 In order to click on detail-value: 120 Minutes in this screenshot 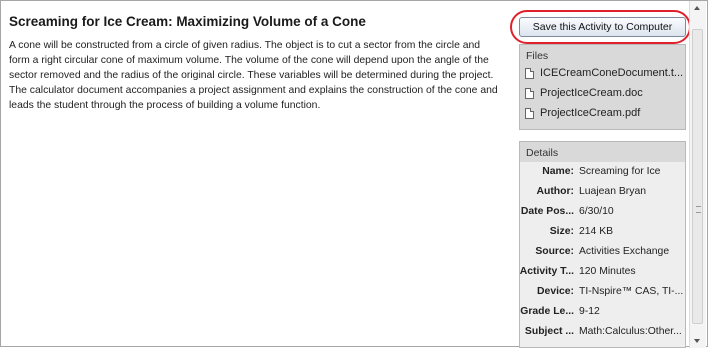, I will do `click(607, 271)`.